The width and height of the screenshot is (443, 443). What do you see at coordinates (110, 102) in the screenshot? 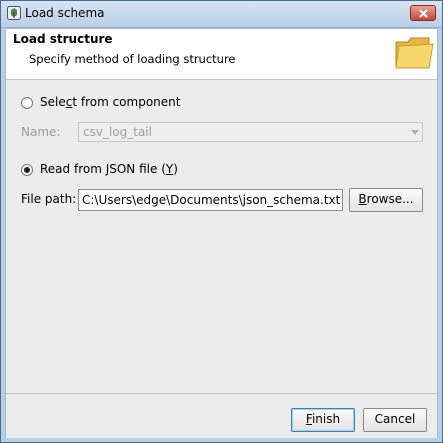
I see `radio-select-from-component-label: Select from component` at bounding box center [110, 102].